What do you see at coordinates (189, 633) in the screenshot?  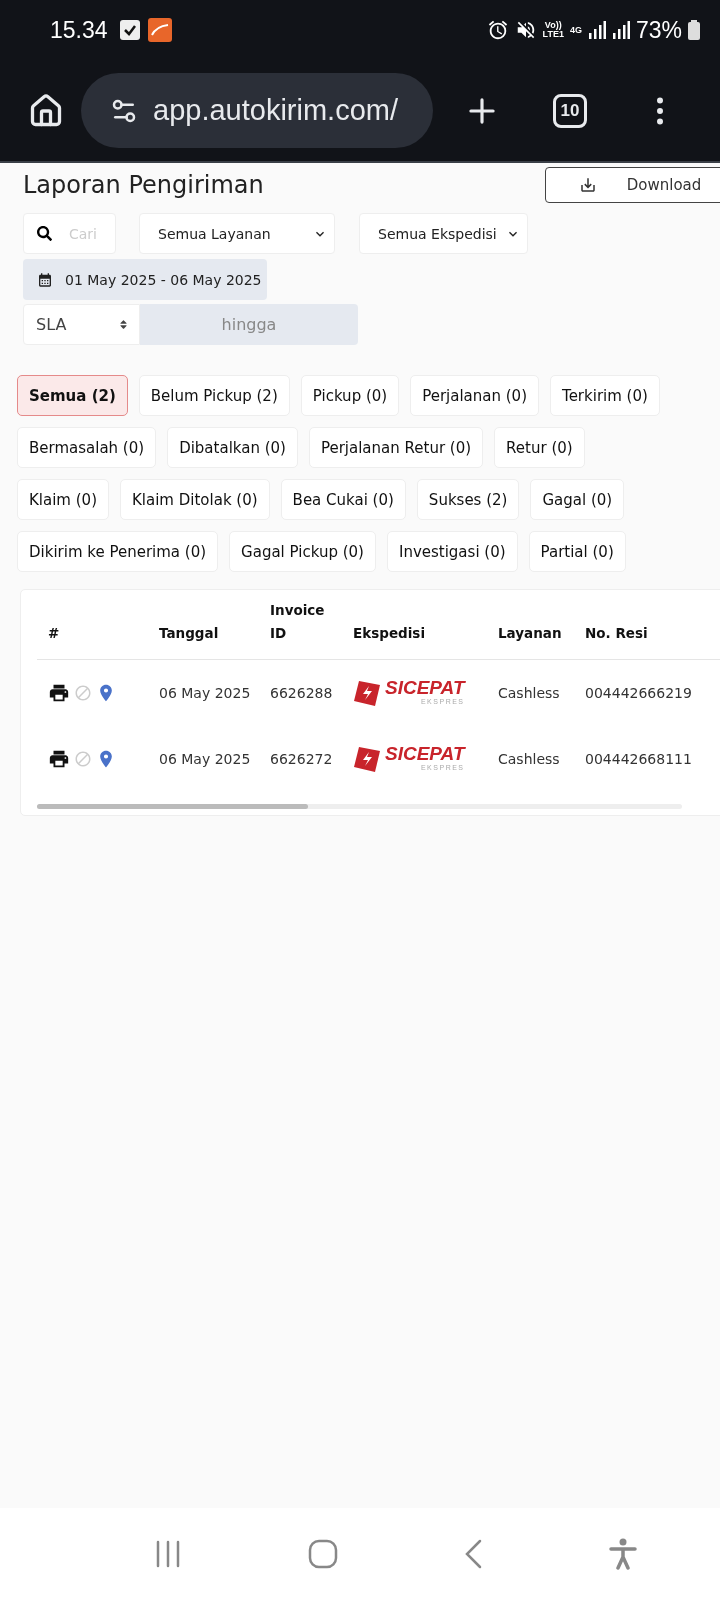 I see `column-header: Tanggal` at bounding box center [189, 633].